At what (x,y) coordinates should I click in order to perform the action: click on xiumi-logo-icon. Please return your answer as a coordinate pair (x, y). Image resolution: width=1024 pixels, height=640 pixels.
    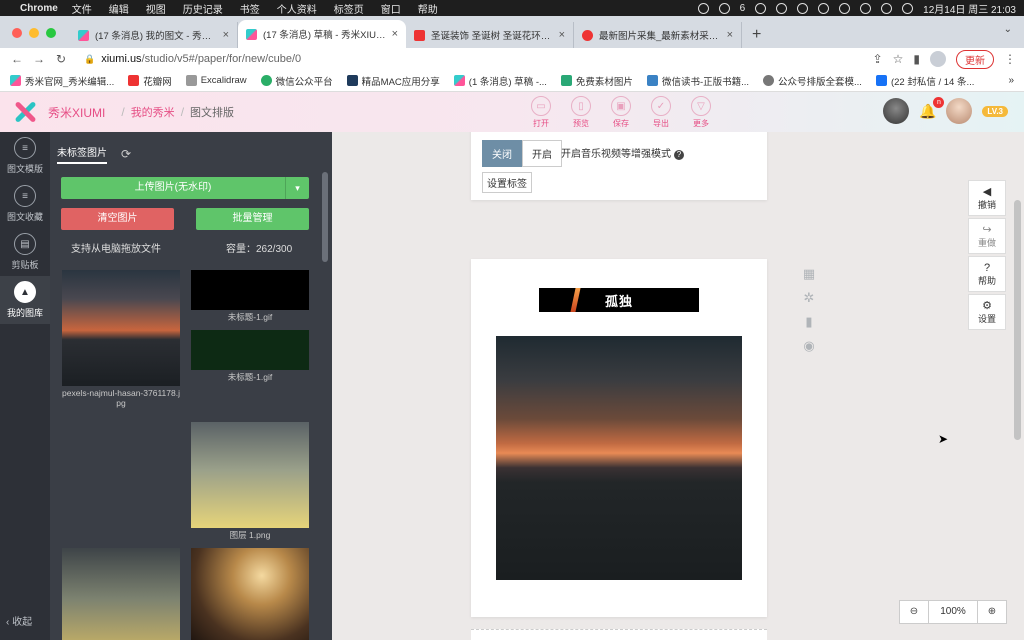
    Looking at the image, I should click on (25, 112).